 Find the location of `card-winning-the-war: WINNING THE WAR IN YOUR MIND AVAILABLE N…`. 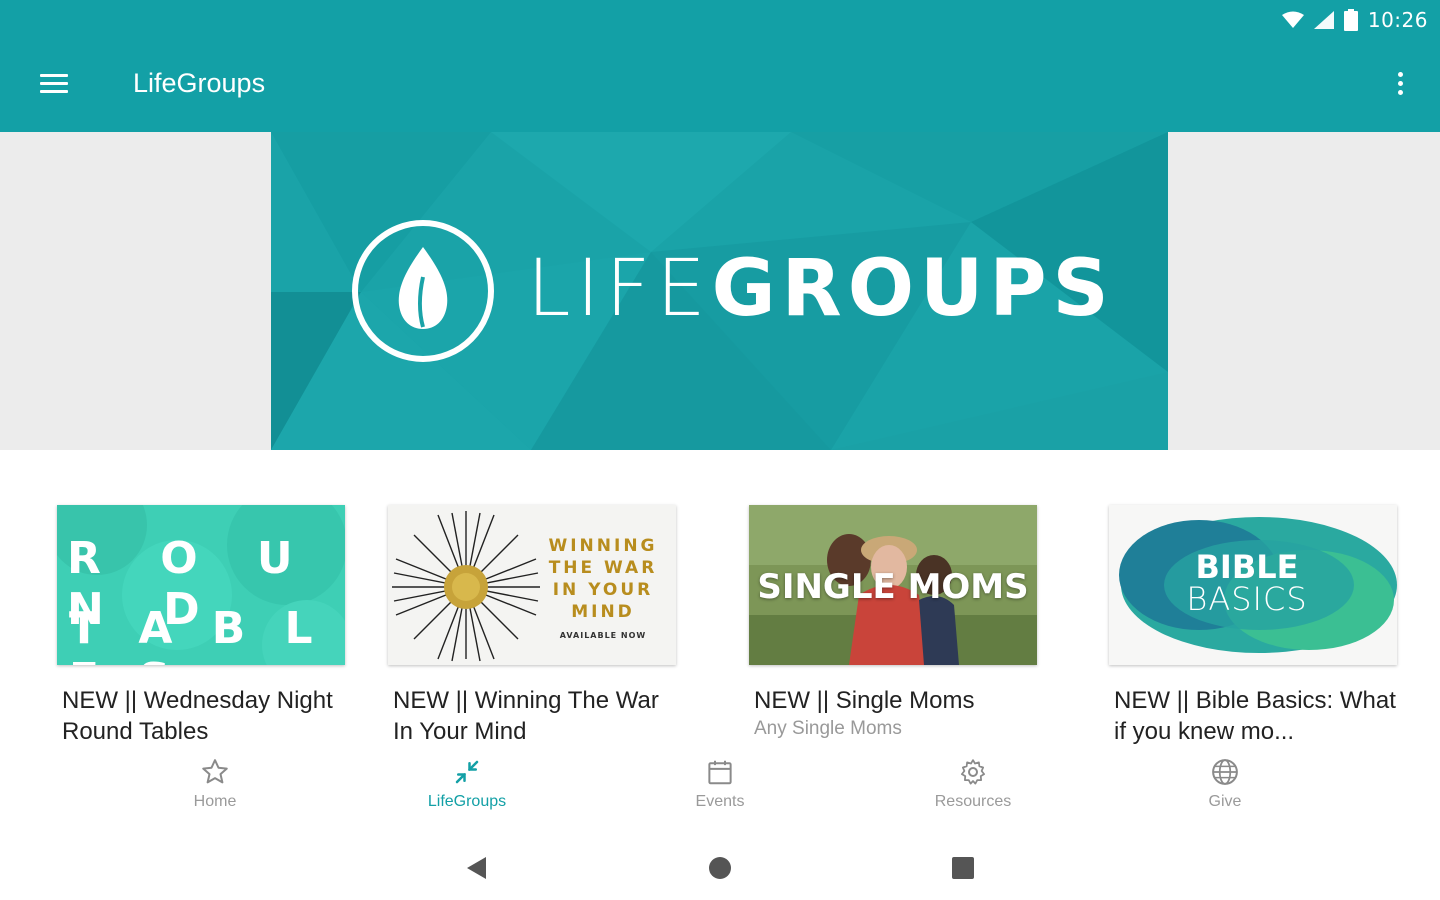

card-winning-the-war: WINNING THE WAR IN YOUR MIND AVAILABLE N… is located at coordinates (538, 626).